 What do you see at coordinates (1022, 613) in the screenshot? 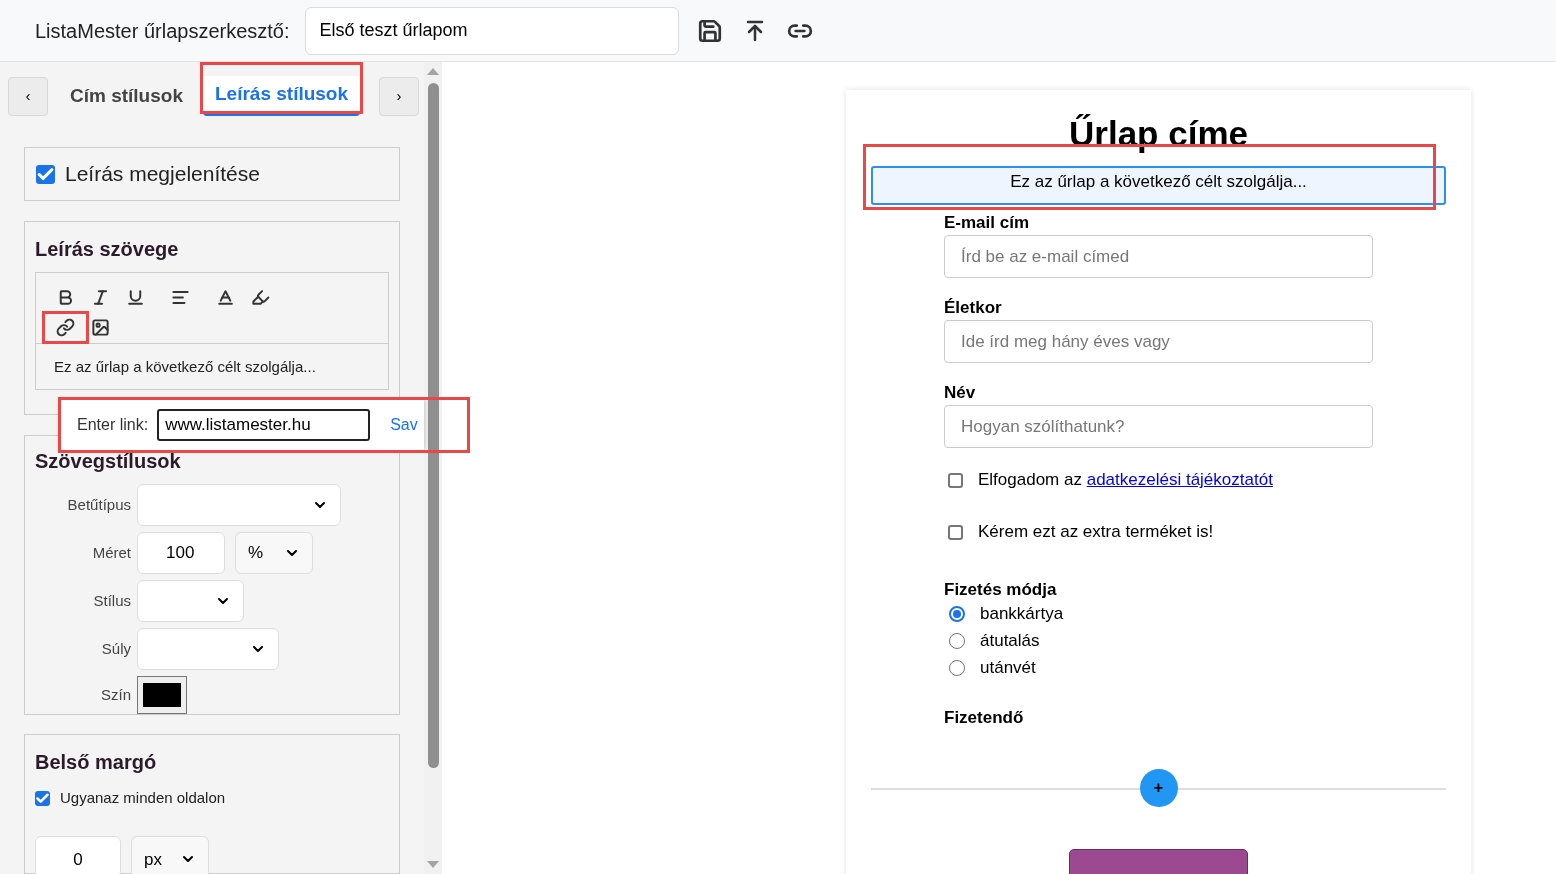
I see `radio-label: bankkártya` at bounding box center [1022, 613].